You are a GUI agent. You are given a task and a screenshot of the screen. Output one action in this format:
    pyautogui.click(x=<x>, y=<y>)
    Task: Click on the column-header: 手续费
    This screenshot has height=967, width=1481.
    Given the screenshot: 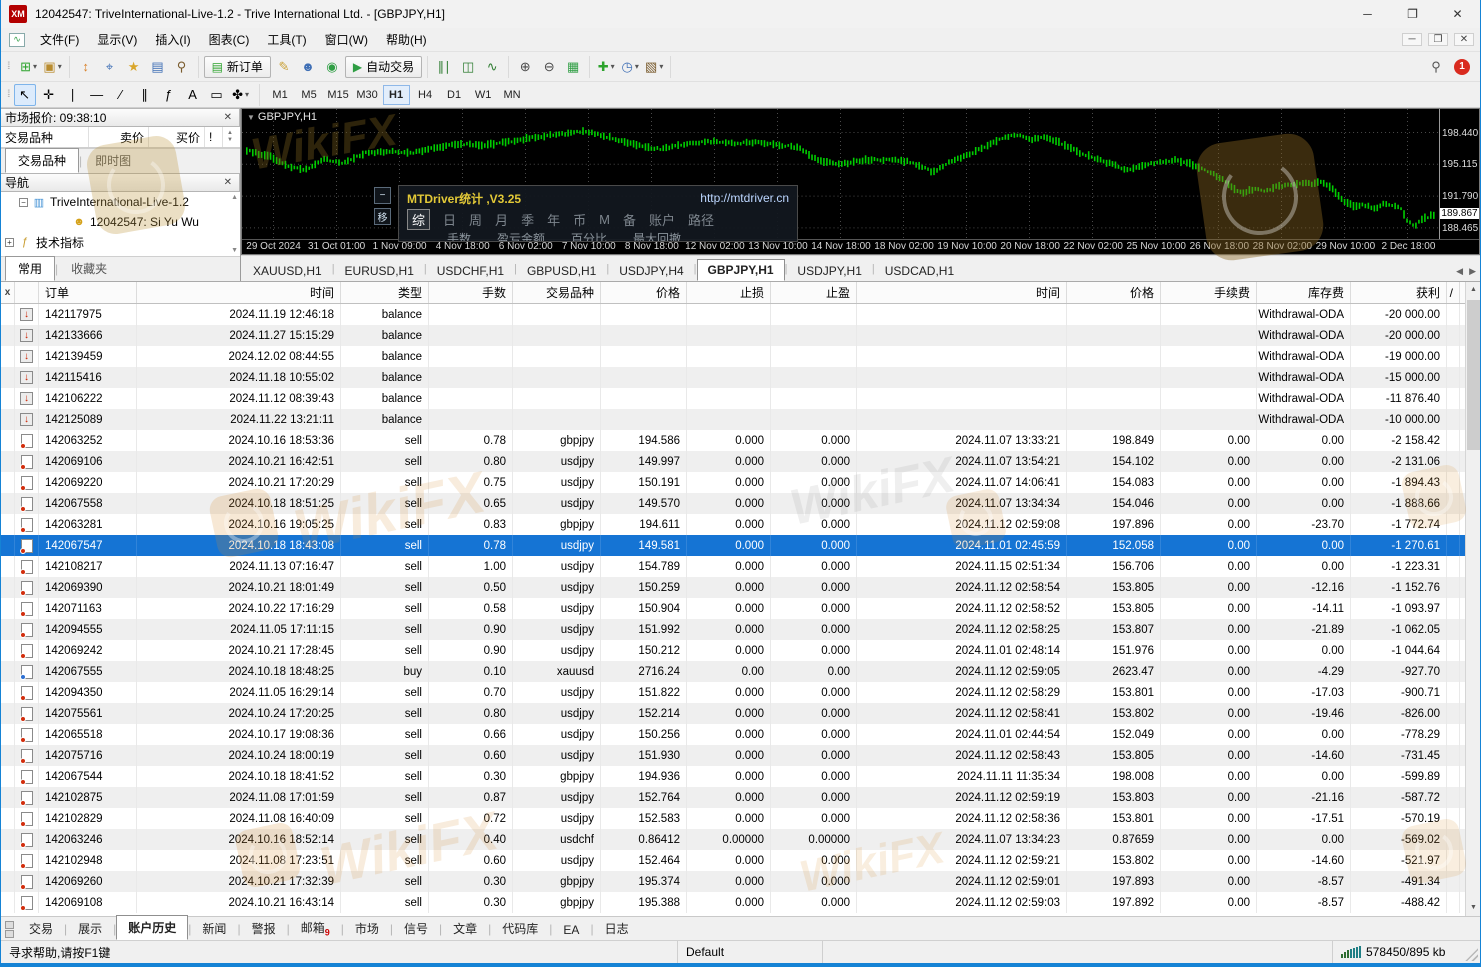 What is the action you would take?
    pyautogui.click(x=1209, y=292)
    